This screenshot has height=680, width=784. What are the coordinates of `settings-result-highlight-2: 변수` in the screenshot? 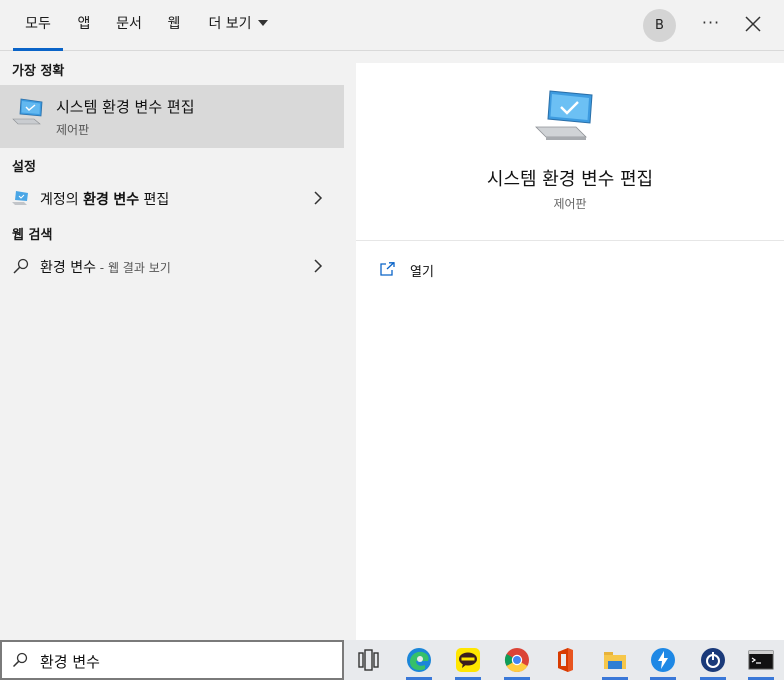 It's located at (126, 200).